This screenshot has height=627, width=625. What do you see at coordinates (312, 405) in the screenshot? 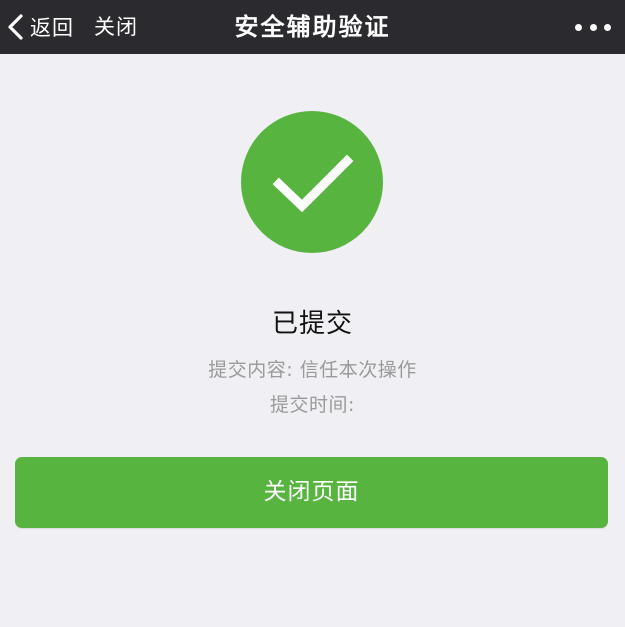
I see `submit-time-text: 提交时间:` at bounding box center [312, 405].